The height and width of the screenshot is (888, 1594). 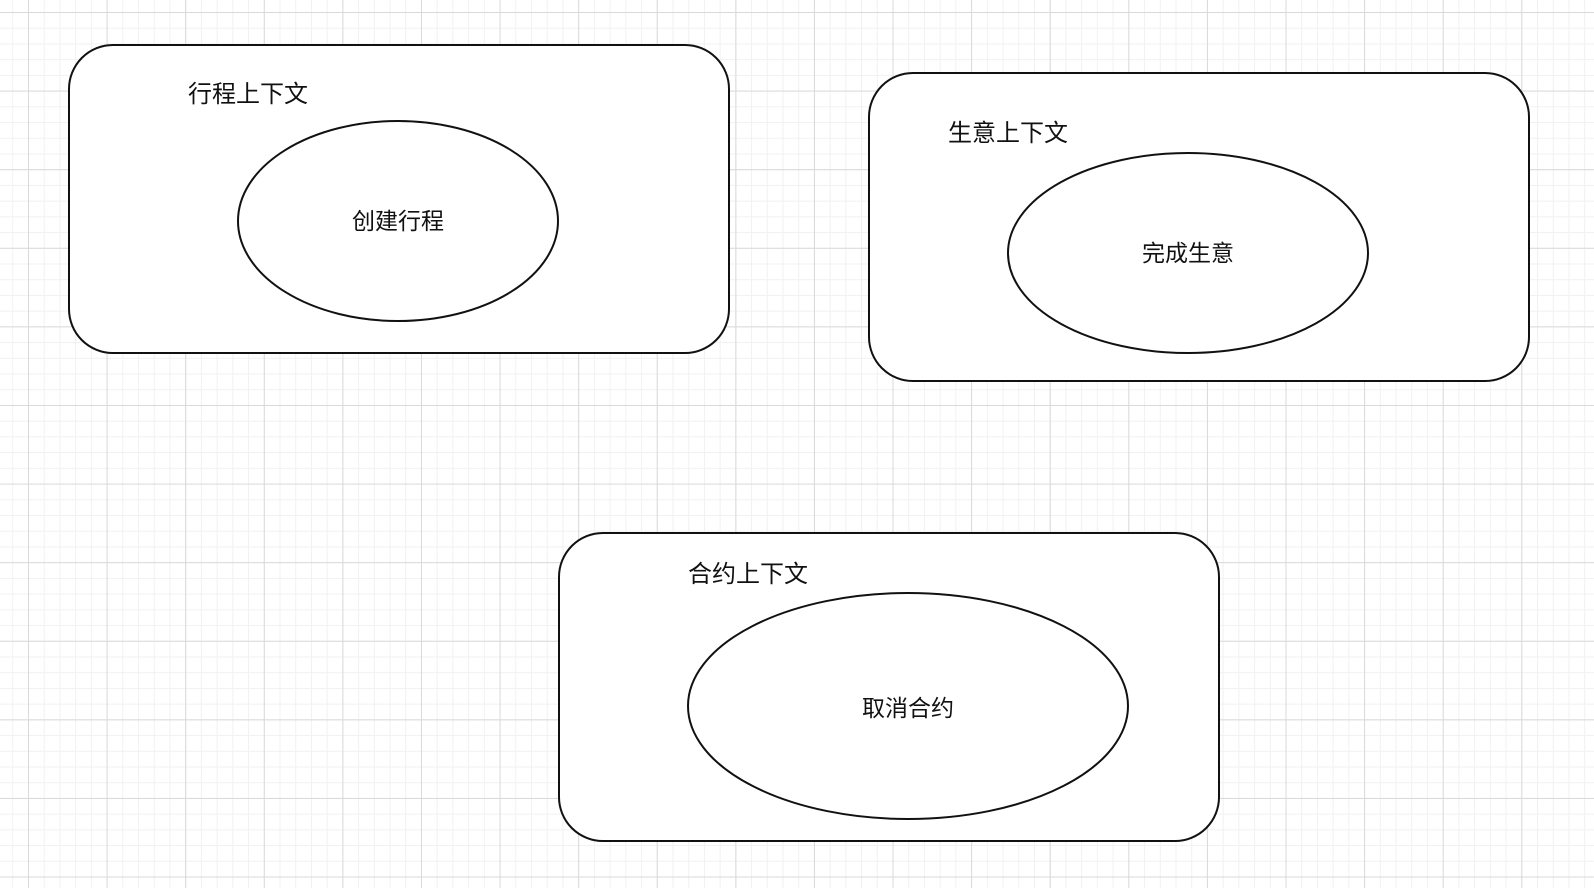 What do you see at coordinates (398, 222) in the screenshot?
I see `operation-label: 创建行程` at bounding box center [398, 222].